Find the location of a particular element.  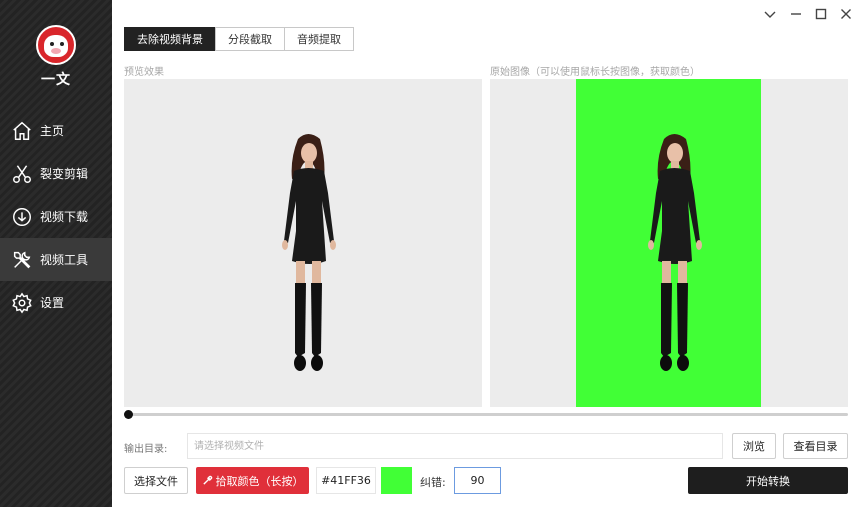

tab-segment-capture: 分段截取 is located at coordinates (250, 39).